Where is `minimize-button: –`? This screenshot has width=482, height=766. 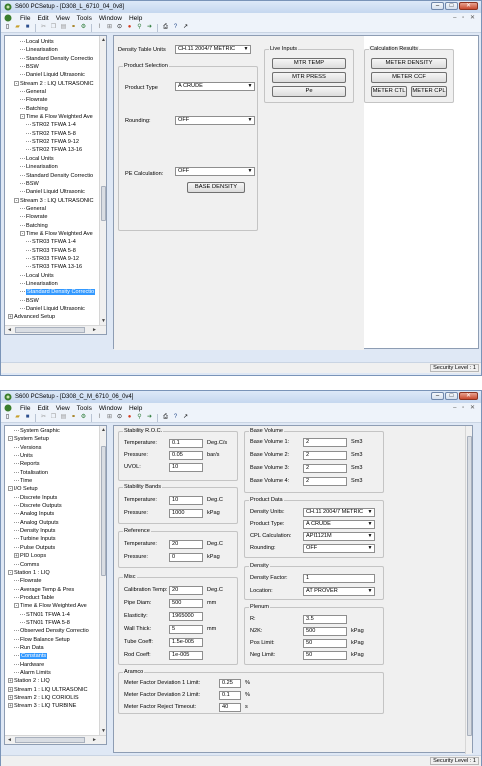
minimize-button: – is located at coordinates (437, 396).